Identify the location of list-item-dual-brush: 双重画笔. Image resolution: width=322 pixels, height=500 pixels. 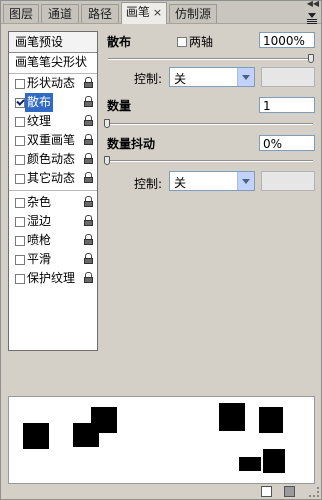
(53, 140).